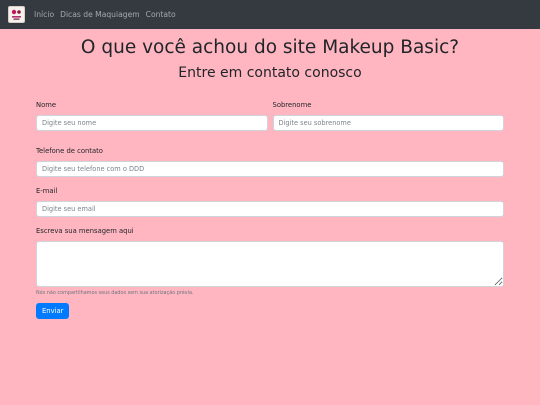 The height and width of the screenshot is (405, 540). I want to click on first-name-input, so click(152, 122).